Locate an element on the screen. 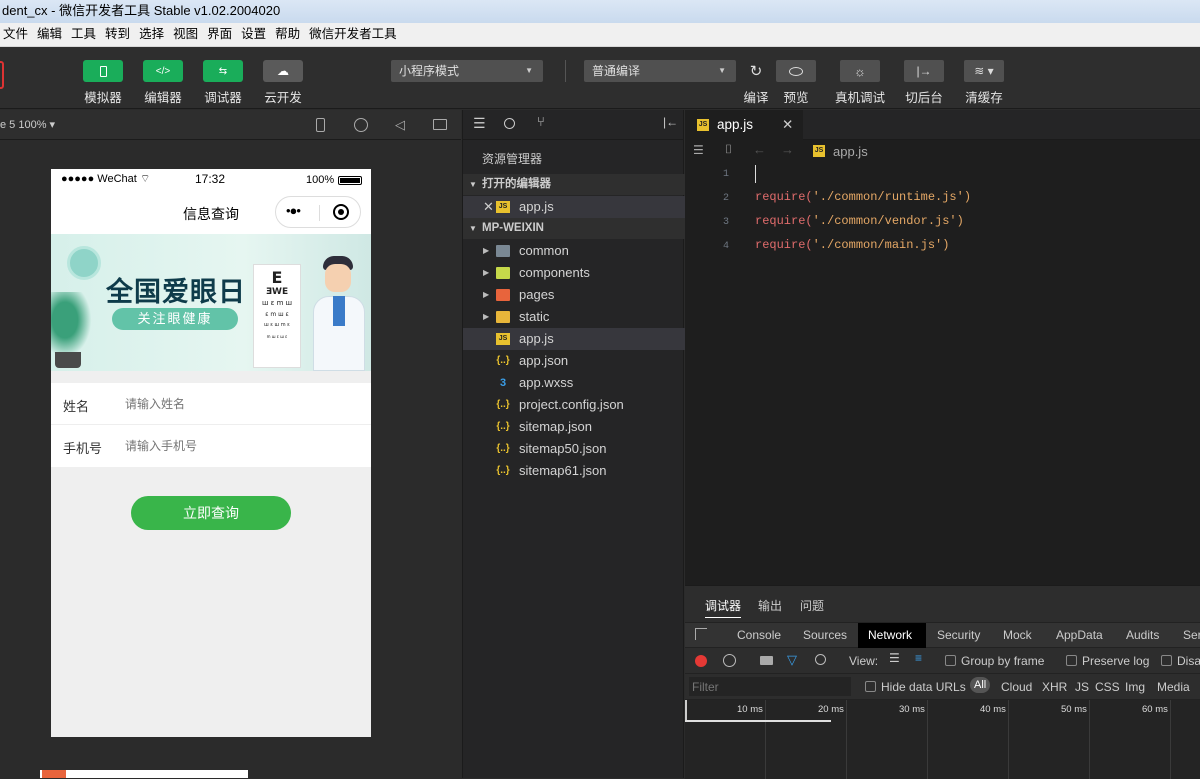 The height and width of the screenshot is (779, 1200). camera-icon is located at coordinates (766, 660).